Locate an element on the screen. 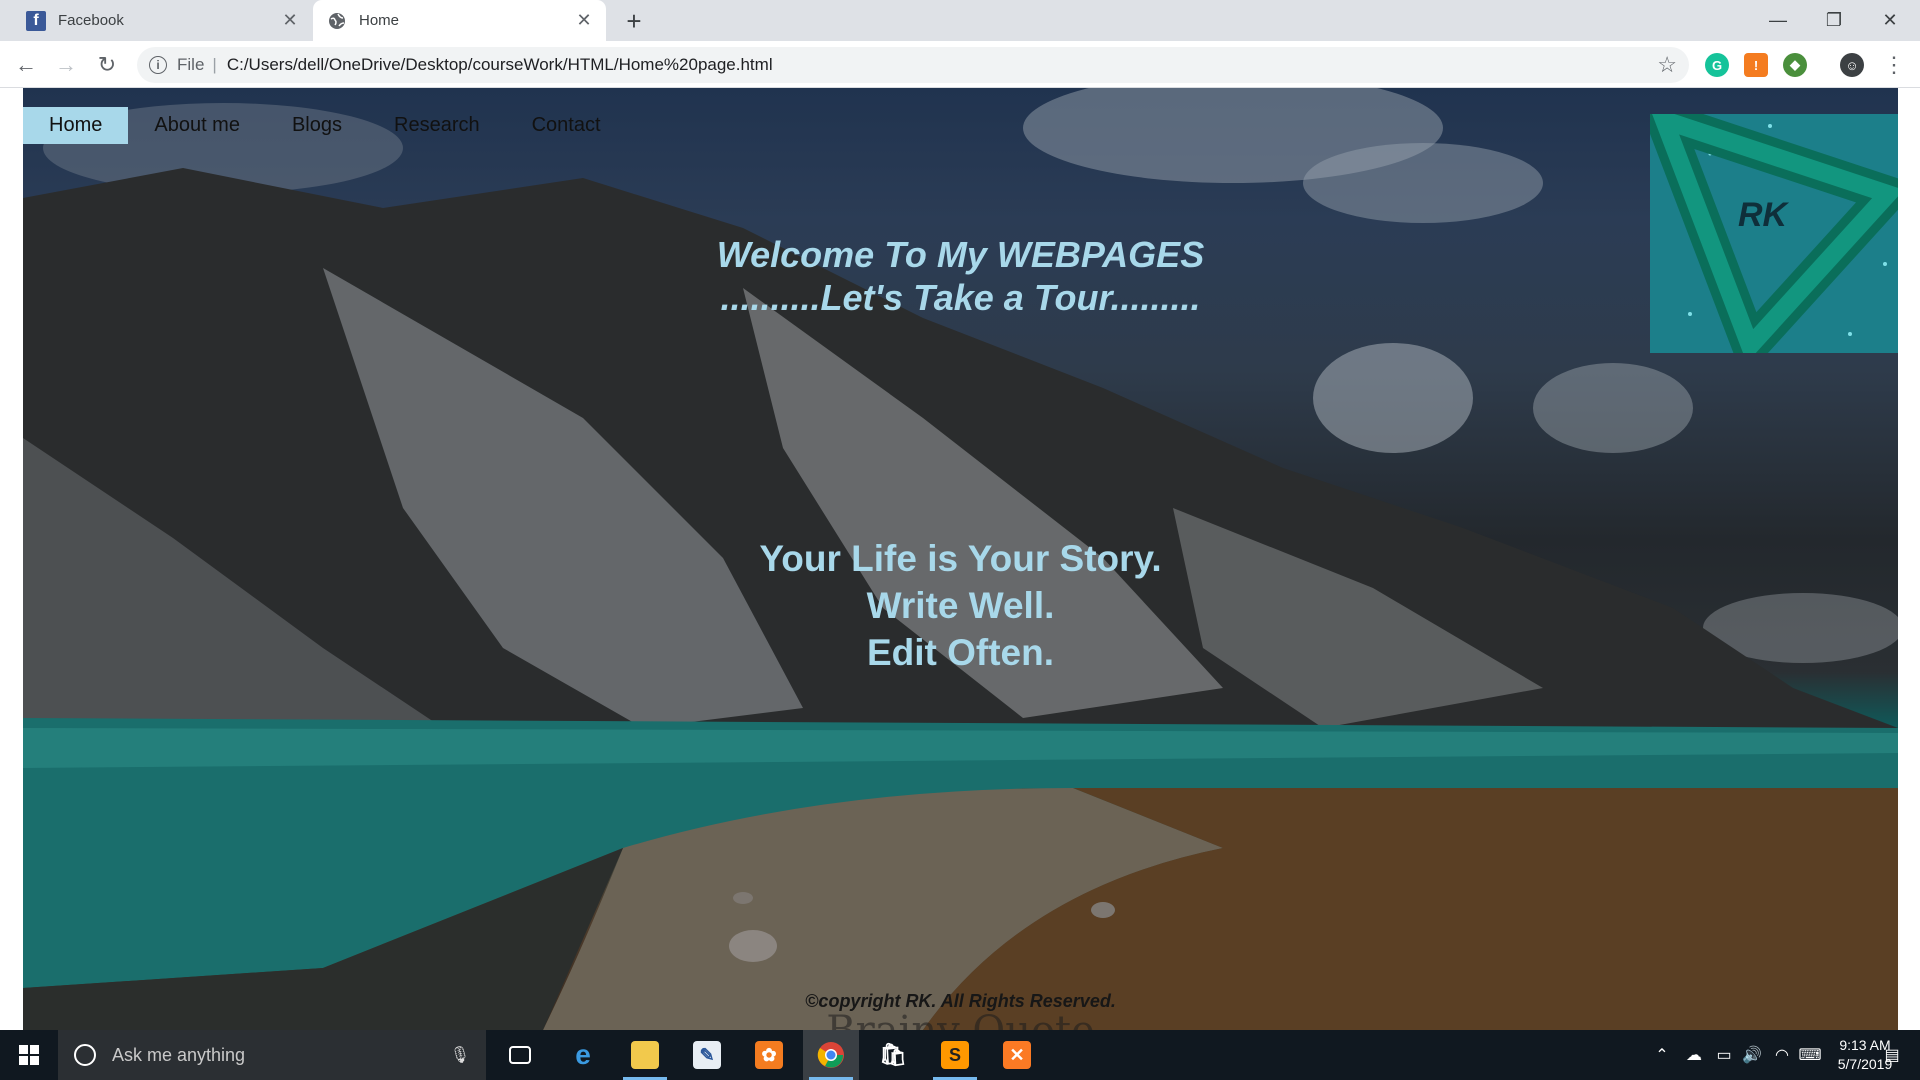 The height and width of the screenshot is (1080, 1920). taskbar-chrome is located at coordinates (831, 1055).